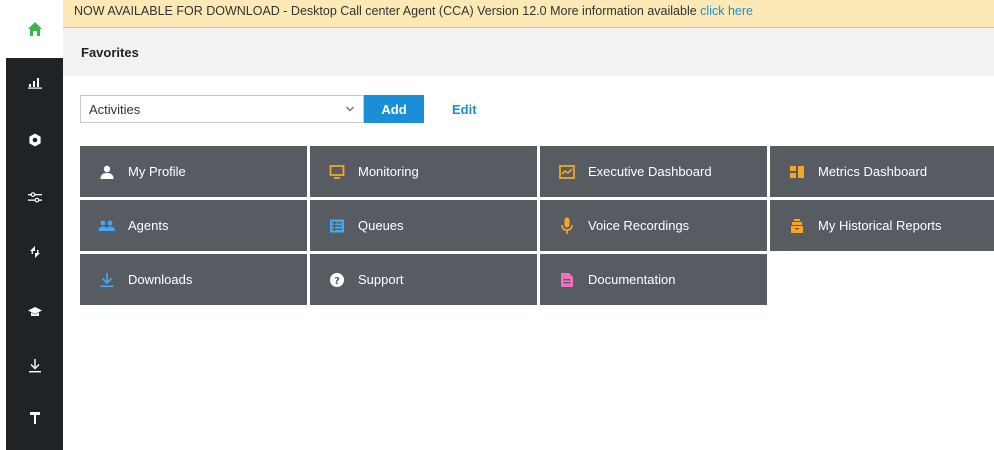  I want to click on sidebar-item-configuration, so click(34, 197).